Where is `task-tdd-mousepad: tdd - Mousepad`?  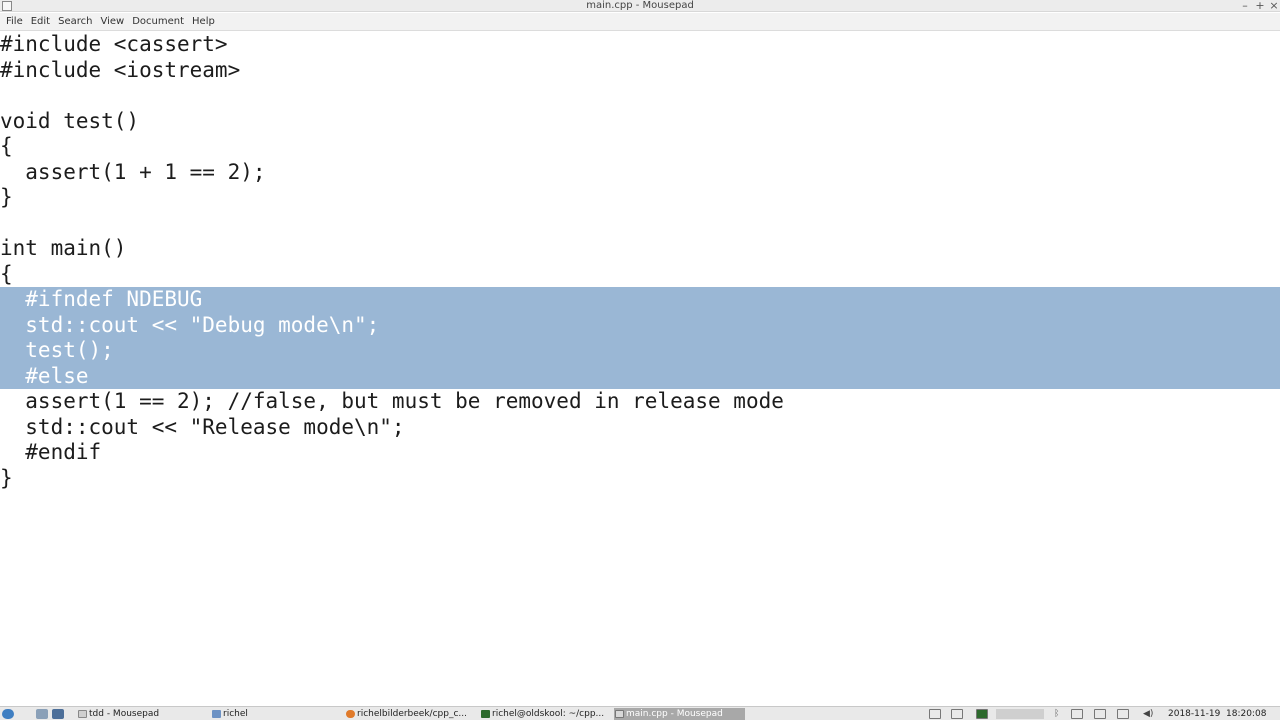 task-tdd-mousepad: tdd - Mousepad is located at coordinates (141, 714).